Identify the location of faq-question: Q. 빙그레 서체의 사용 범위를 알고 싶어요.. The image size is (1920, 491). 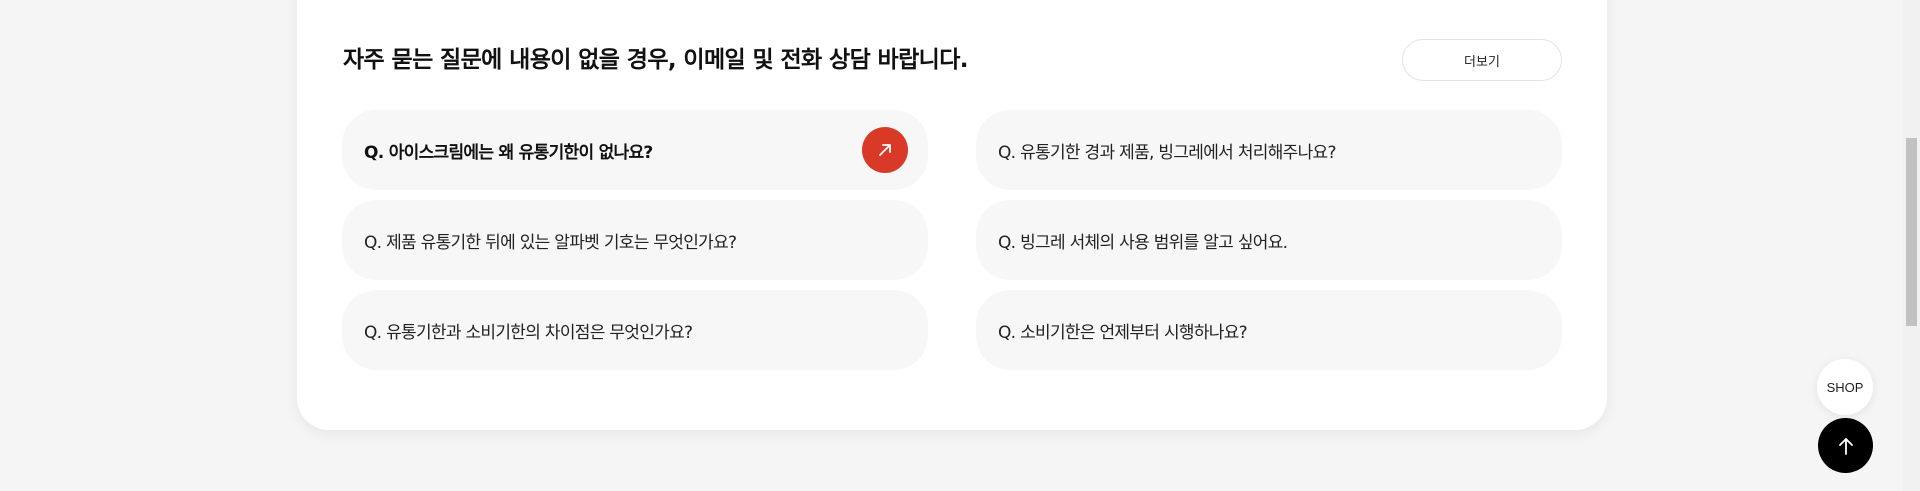
(1143, 242).